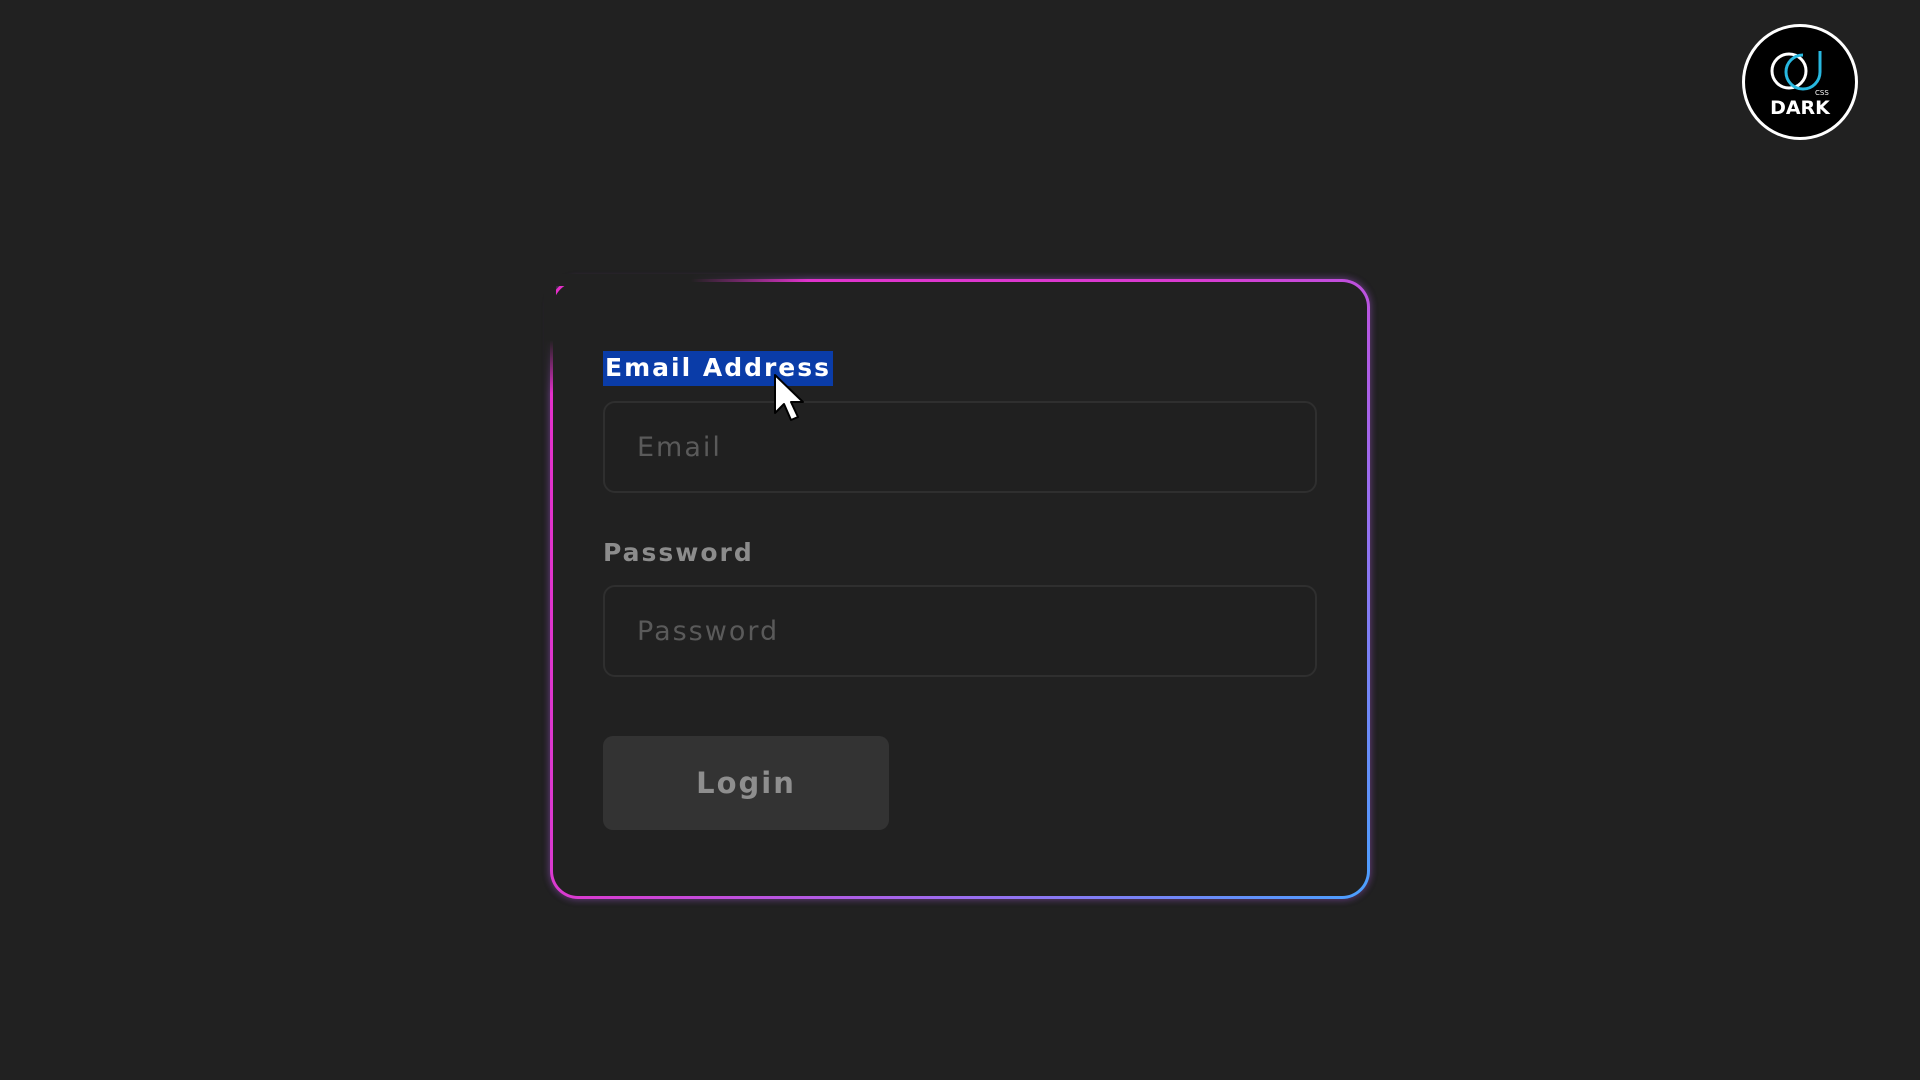 This screenshot has width=1920, height=1080. I want to click on card-border-fade-top, so click(678, 280).